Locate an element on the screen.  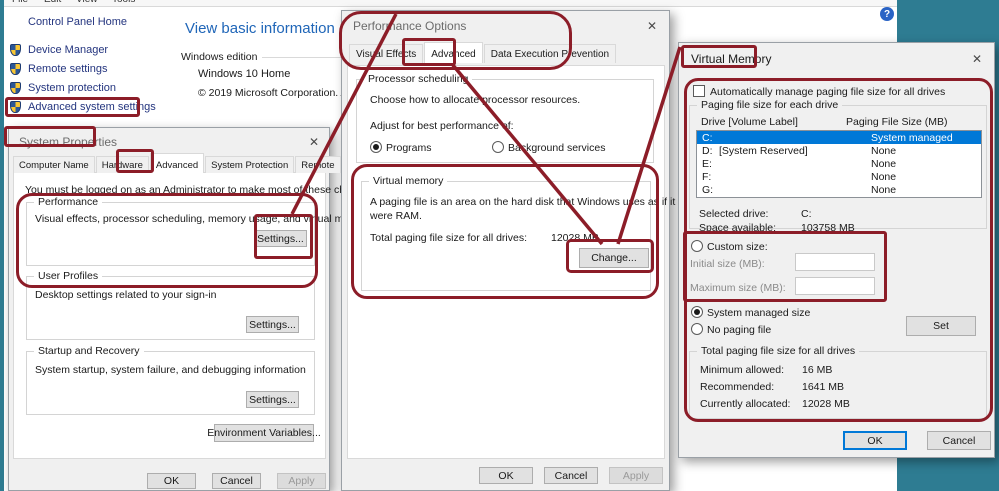
drive-row: D: [System Reserved] None is located at coordinates (839, 150).